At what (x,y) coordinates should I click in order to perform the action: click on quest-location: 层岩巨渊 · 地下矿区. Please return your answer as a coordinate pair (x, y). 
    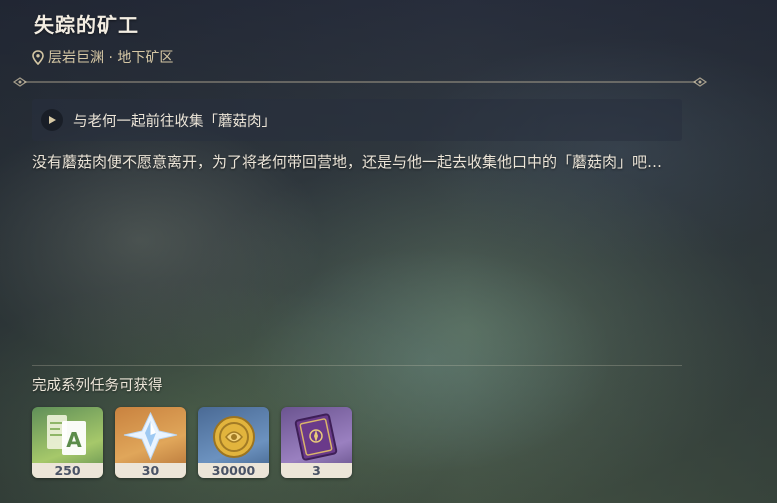
    Looking at the image, I should click on (102, 57).